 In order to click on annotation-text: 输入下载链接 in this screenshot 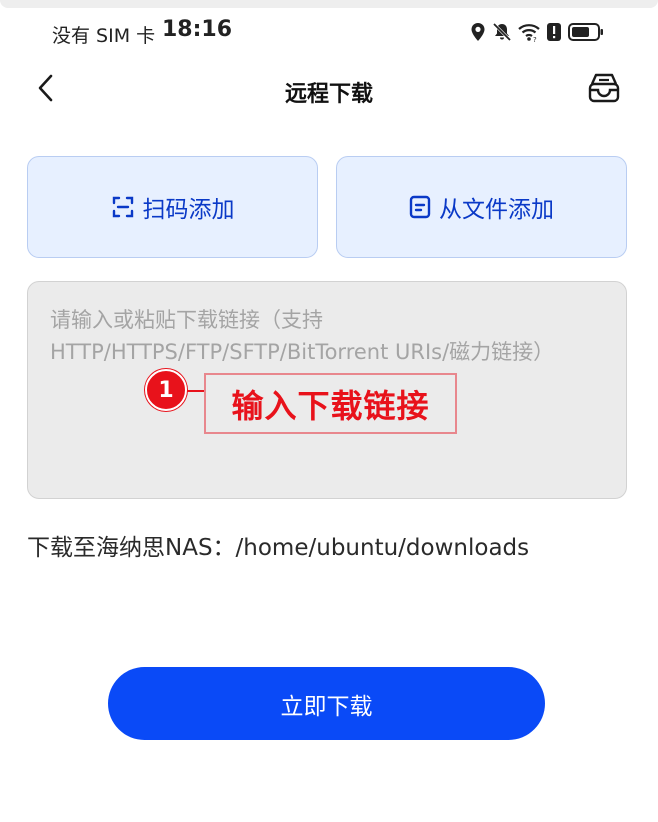, I will do `click(330, 405)`.